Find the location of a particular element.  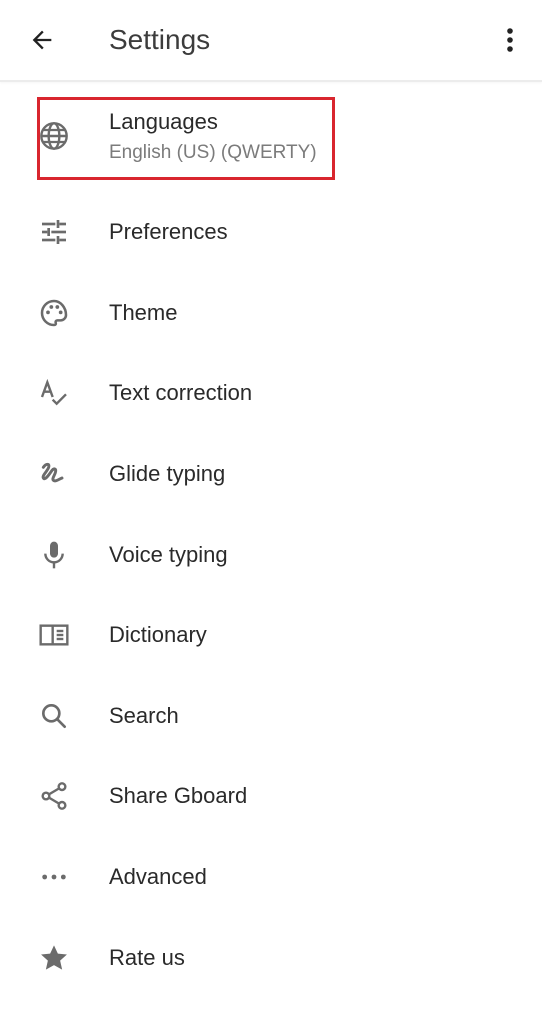

book-icon is located at coordinates (54, 635).